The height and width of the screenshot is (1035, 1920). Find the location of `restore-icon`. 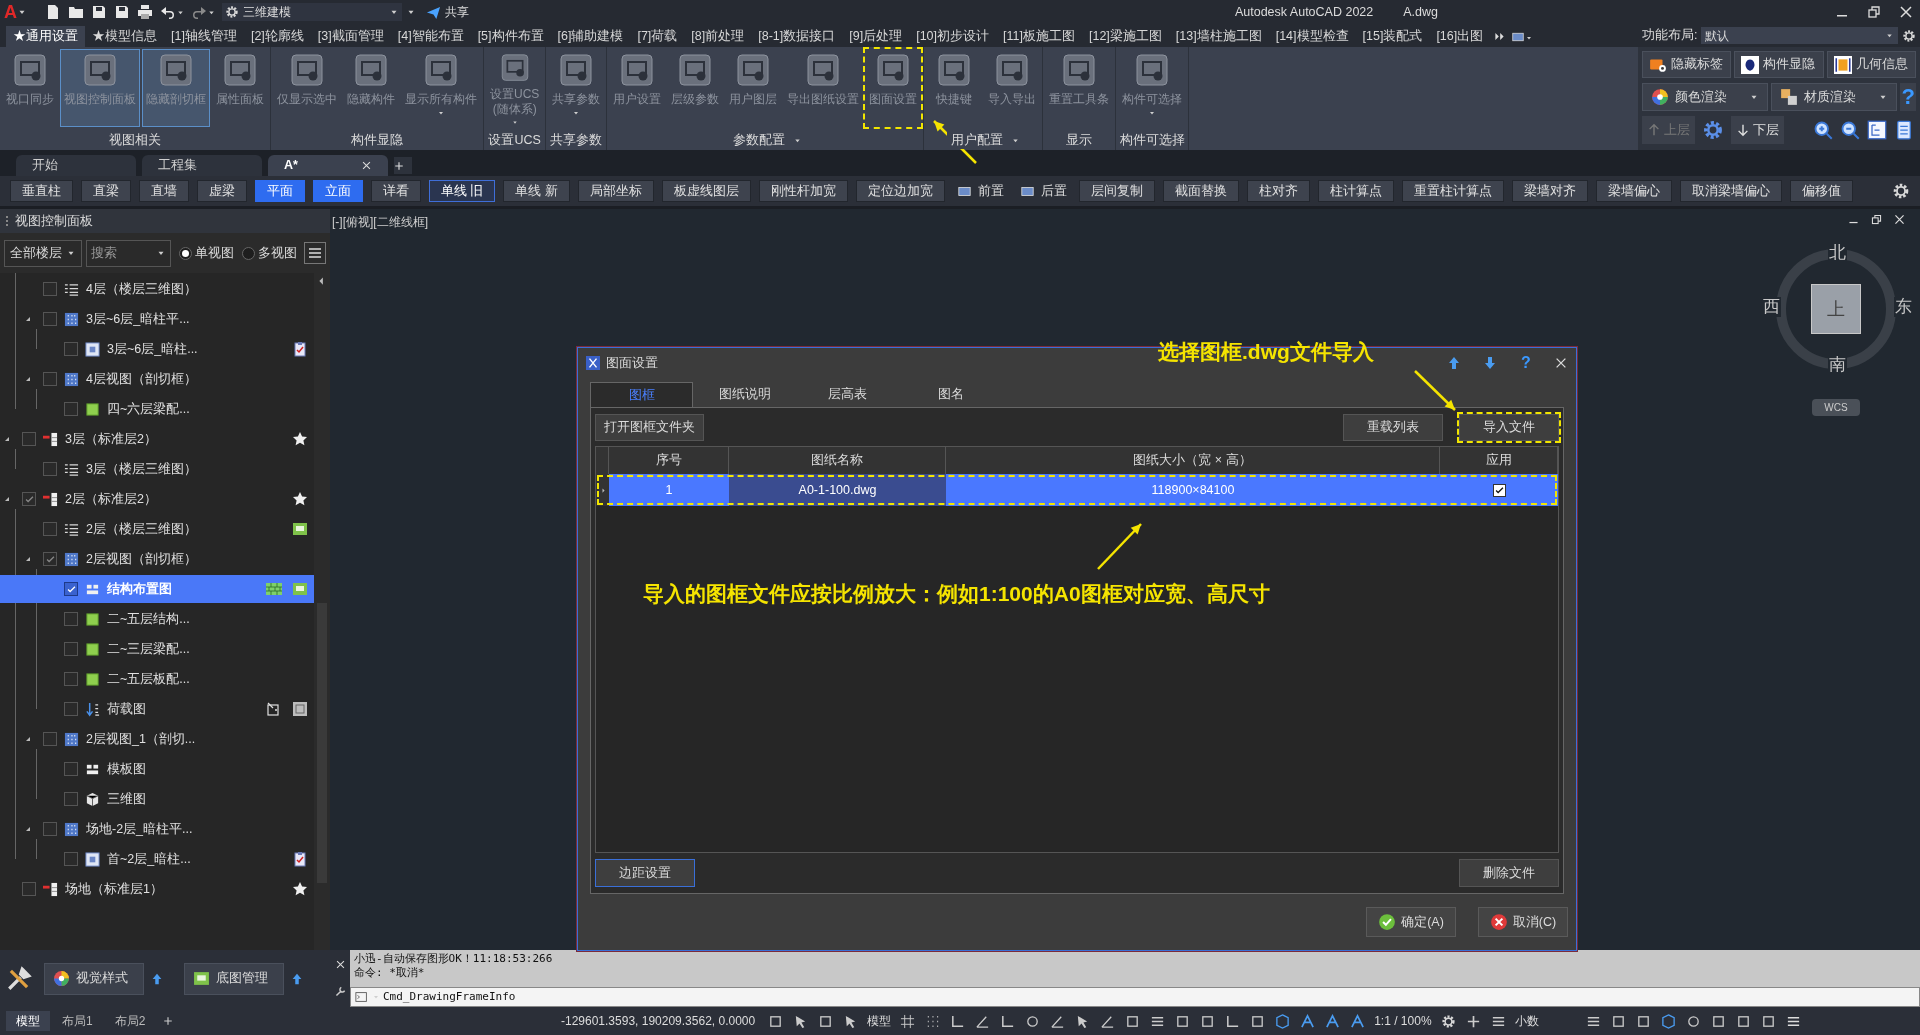

restore-icon is located at coordinates (1876, 219).